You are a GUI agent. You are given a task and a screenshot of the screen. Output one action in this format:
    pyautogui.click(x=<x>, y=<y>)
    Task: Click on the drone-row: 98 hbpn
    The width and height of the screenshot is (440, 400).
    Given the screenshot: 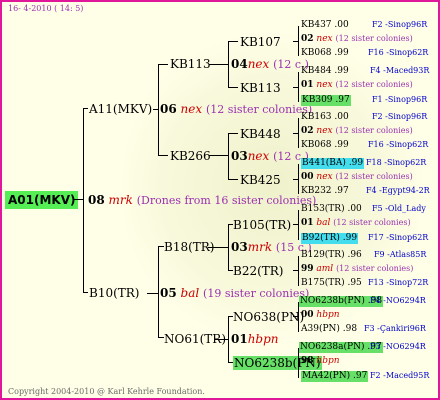 What is the action you would take?
    pyautogui.click(x=320, y=361)
    